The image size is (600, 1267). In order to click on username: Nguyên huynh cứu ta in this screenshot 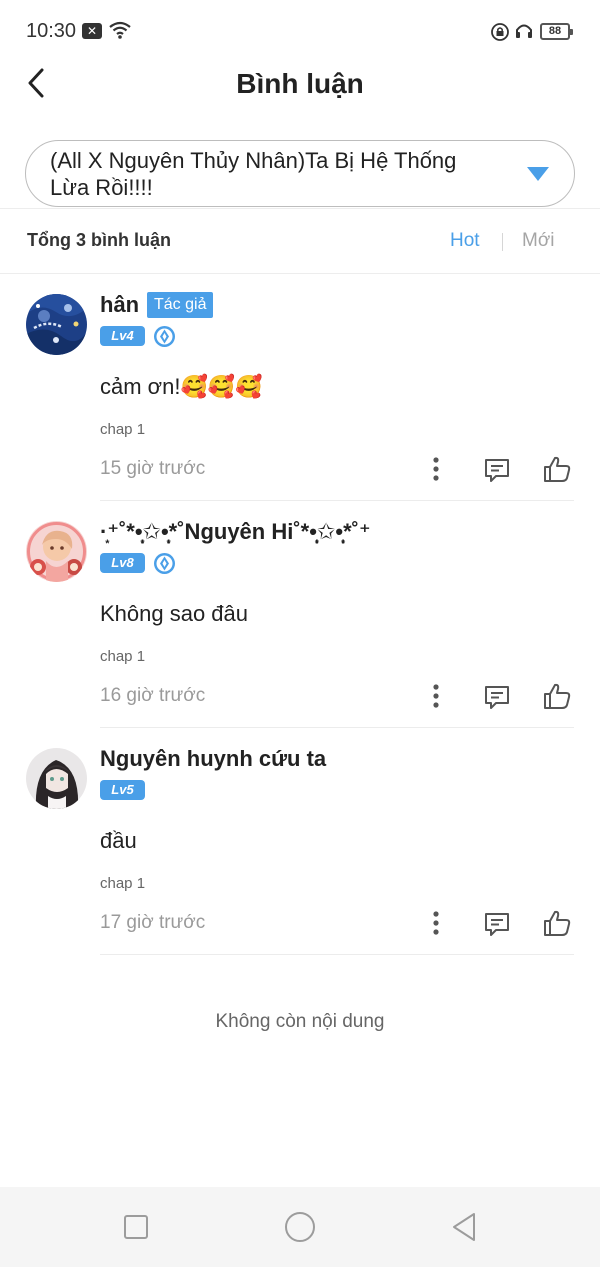, I will do `click(213, 759)`.